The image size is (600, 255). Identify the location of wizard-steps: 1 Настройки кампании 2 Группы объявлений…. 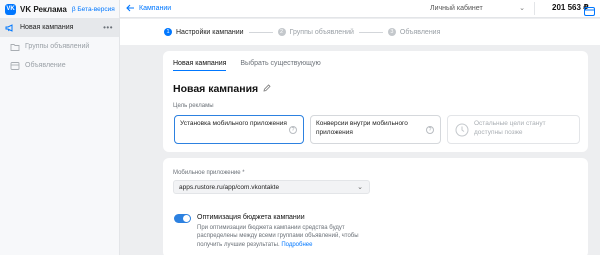
(360, 32).